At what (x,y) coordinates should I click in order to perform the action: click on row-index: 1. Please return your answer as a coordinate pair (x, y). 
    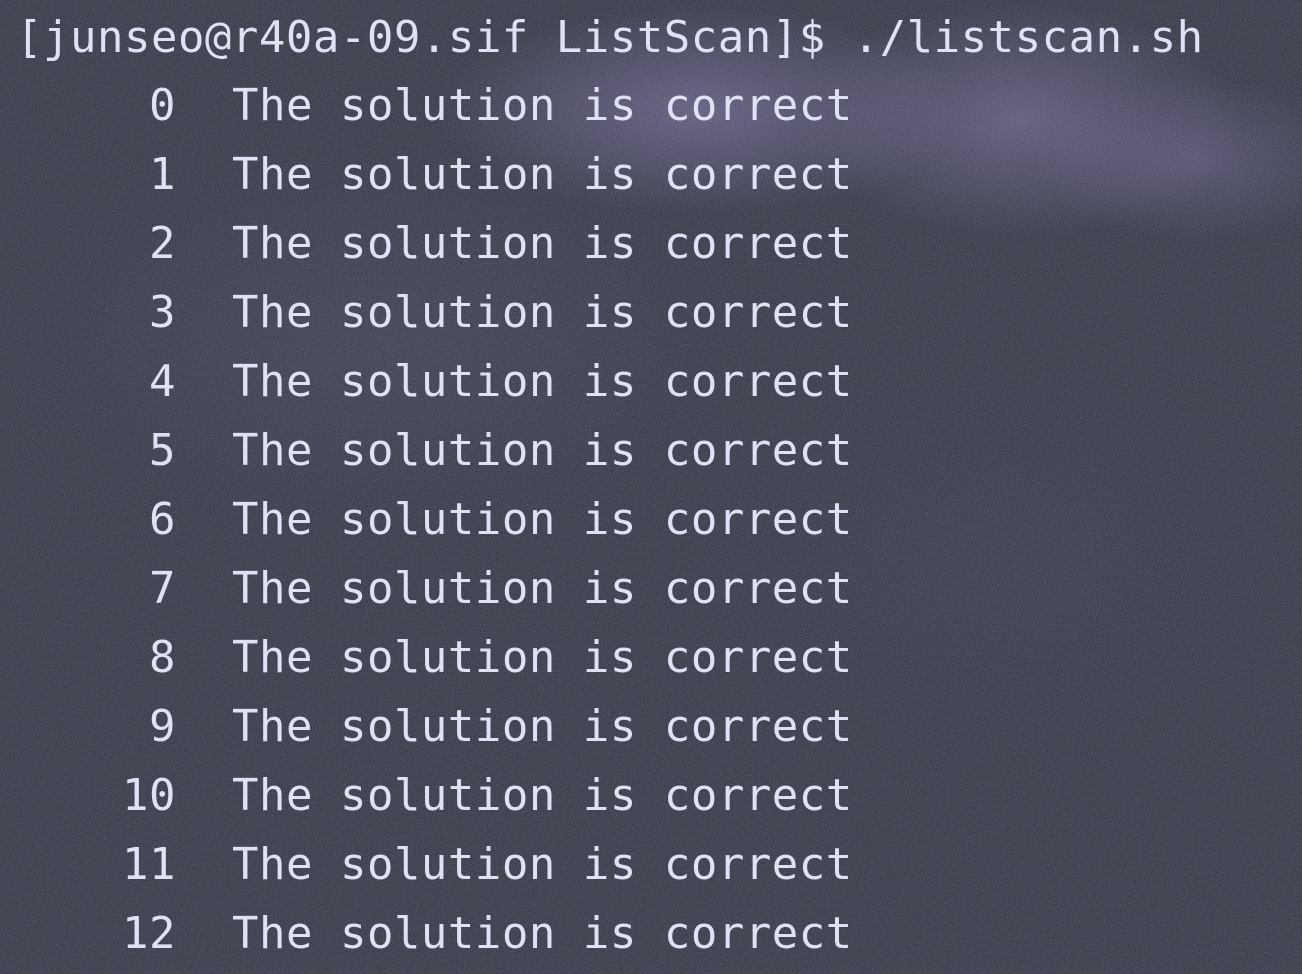
    Looking at the image, I should click on (162, 174).